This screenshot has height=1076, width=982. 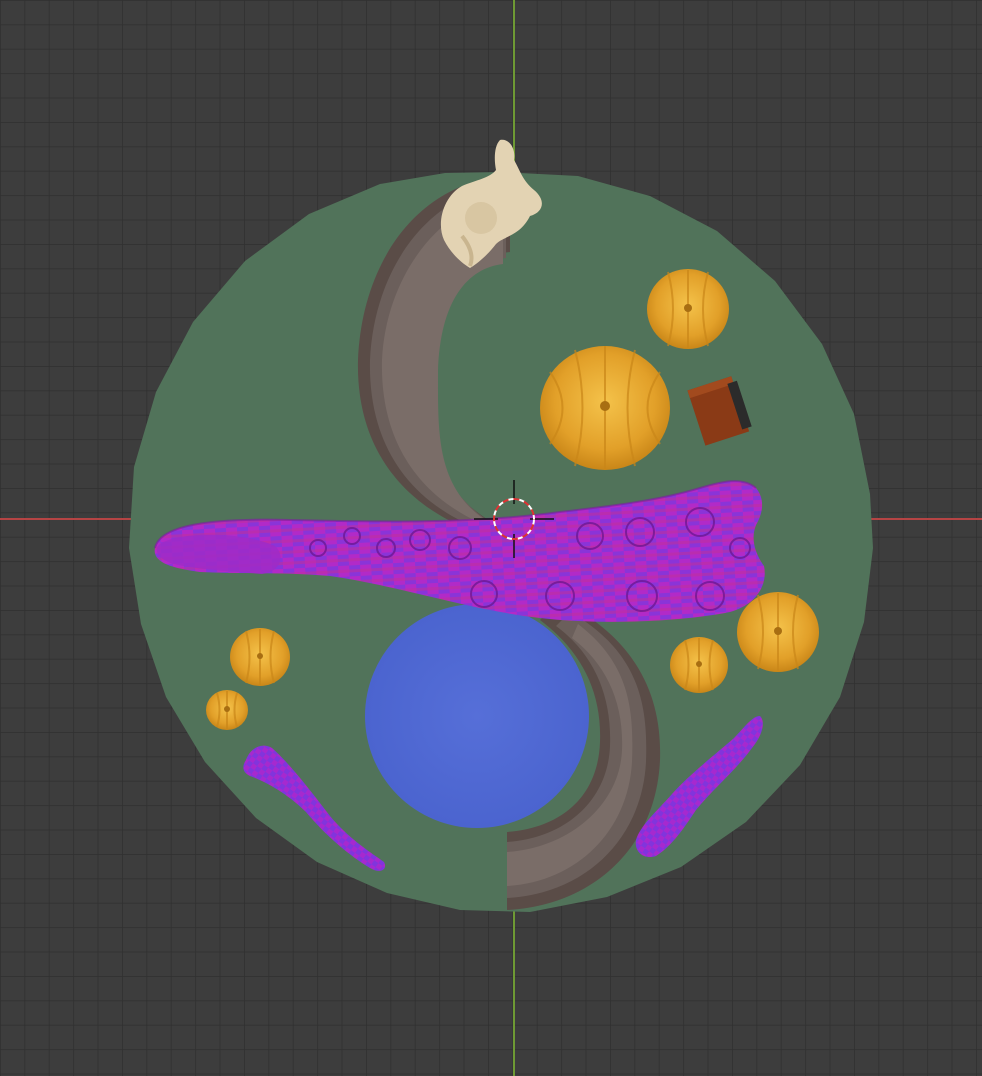 What do you see at coordinates (477, 716) in the screenshot?
I see `pond` at bounding box center [477, 716].